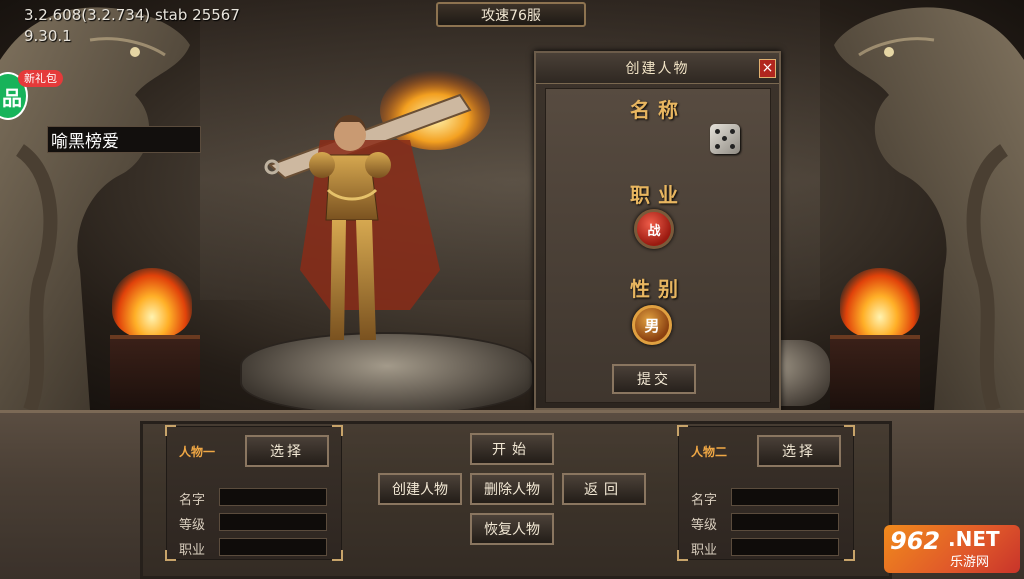 The width and height of the screenshot is (1024, 579). What do you see at coordinates (124, 139) in the screenshot?
I see `character-name-input` at bounding box center [124, 139].